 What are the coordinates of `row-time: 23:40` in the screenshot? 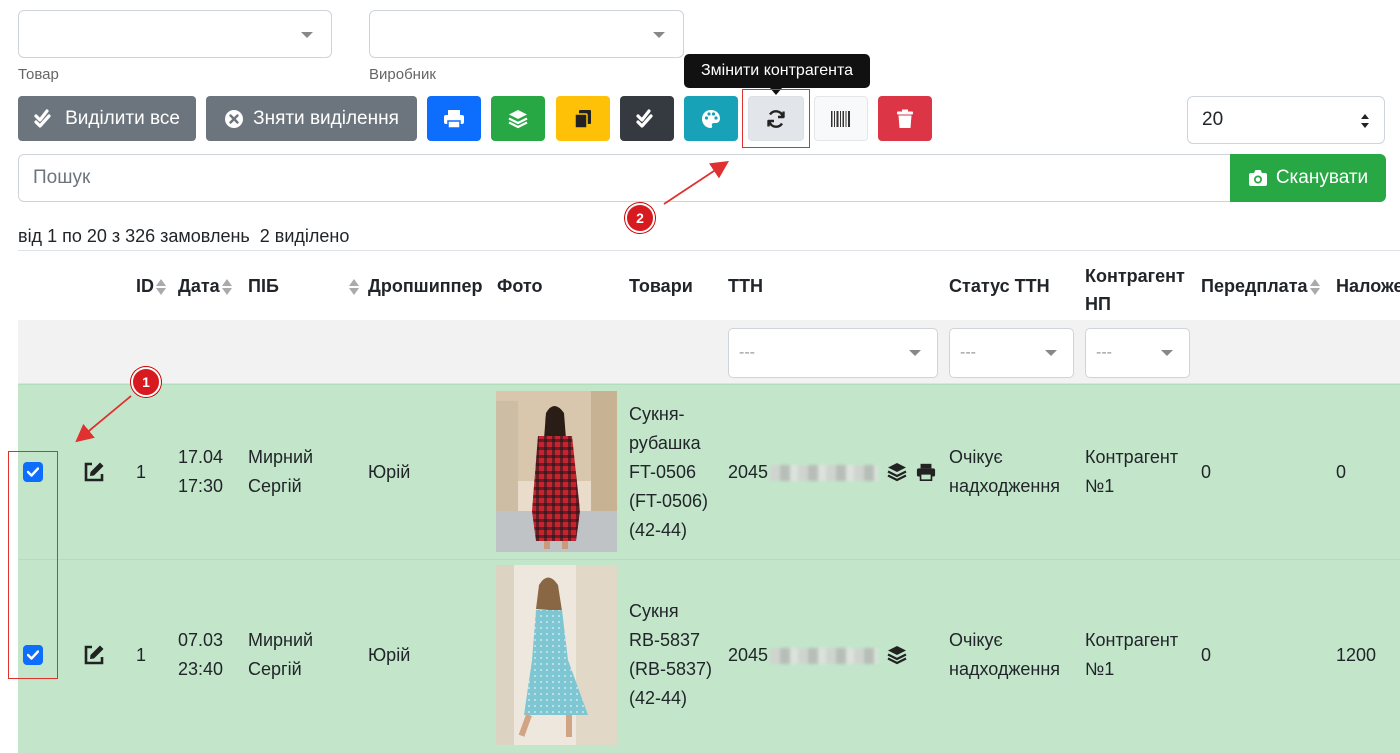 It's located at (201, 669).